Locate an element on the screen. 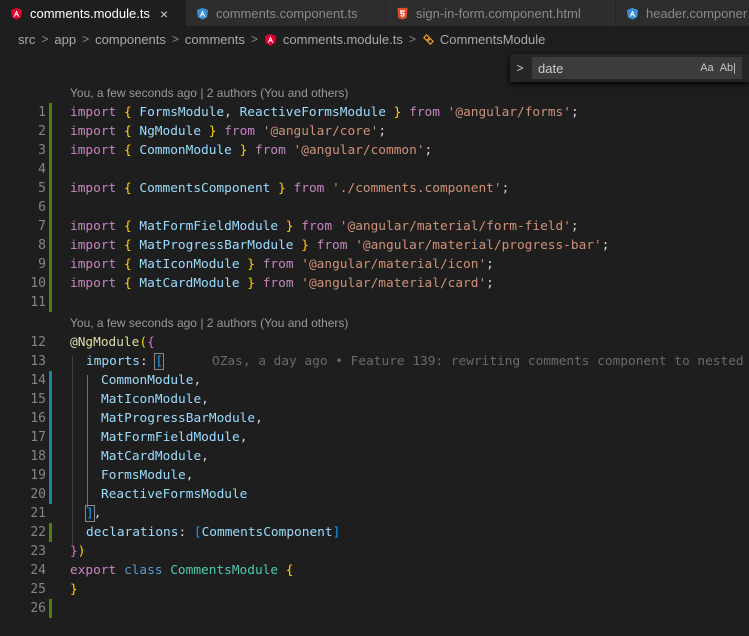 The height and width of the screenshot is (636, 749). code-line: 26 is located at coordinates (374, 608).